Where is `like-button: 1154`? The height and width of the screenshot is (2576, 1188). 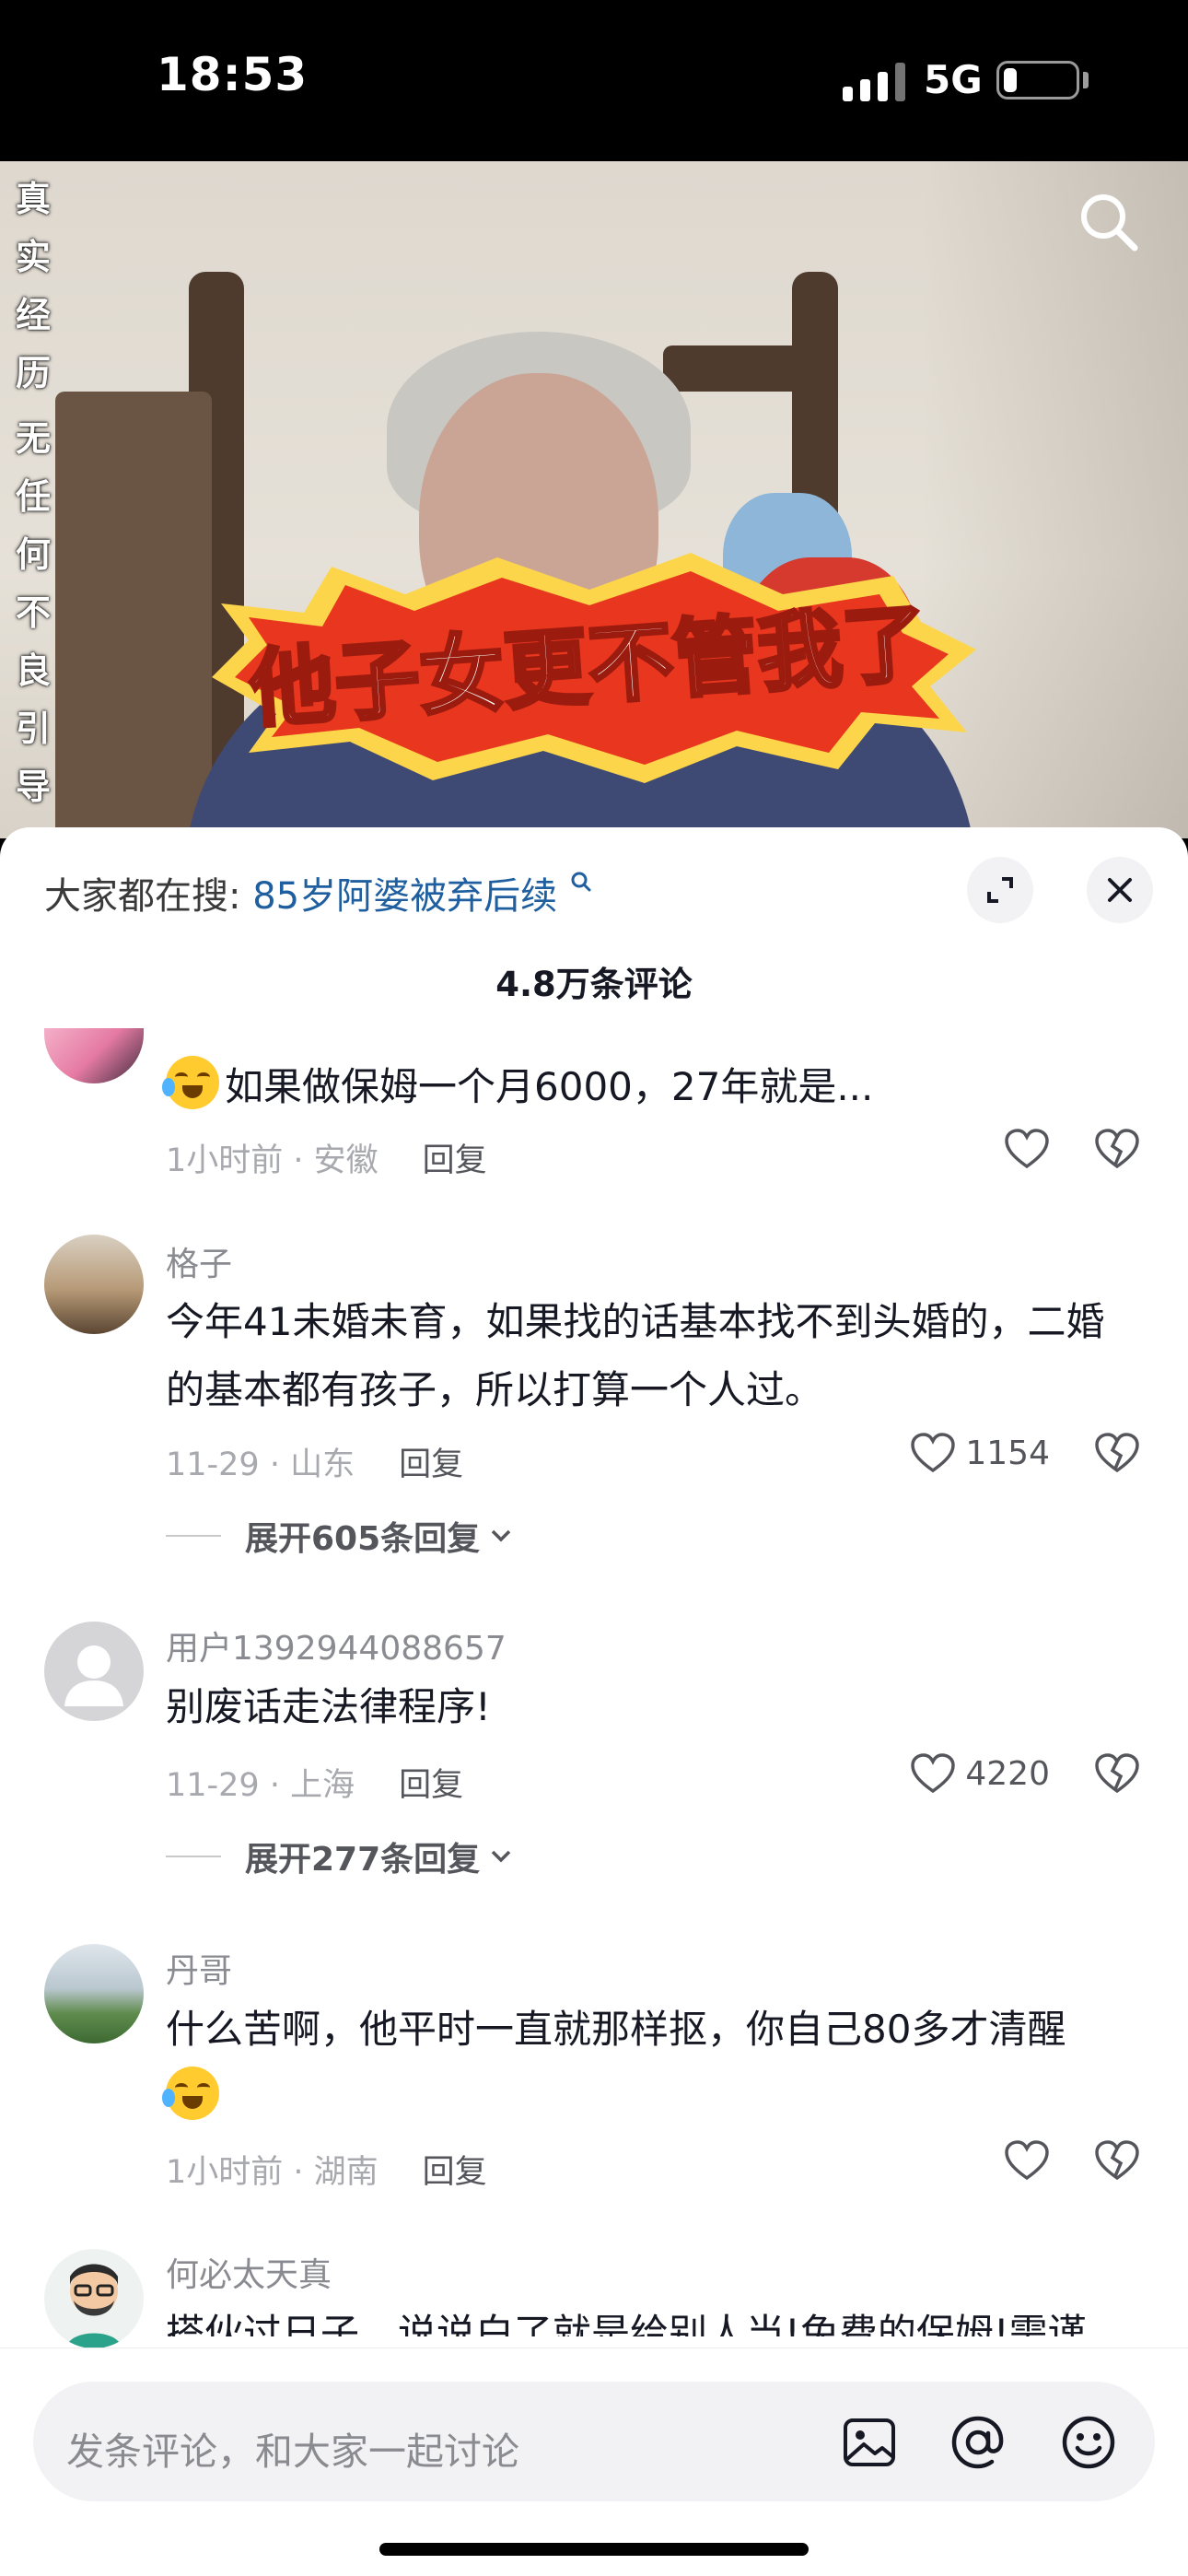
like-button: 1154 is located at coordinates (980, 1453).